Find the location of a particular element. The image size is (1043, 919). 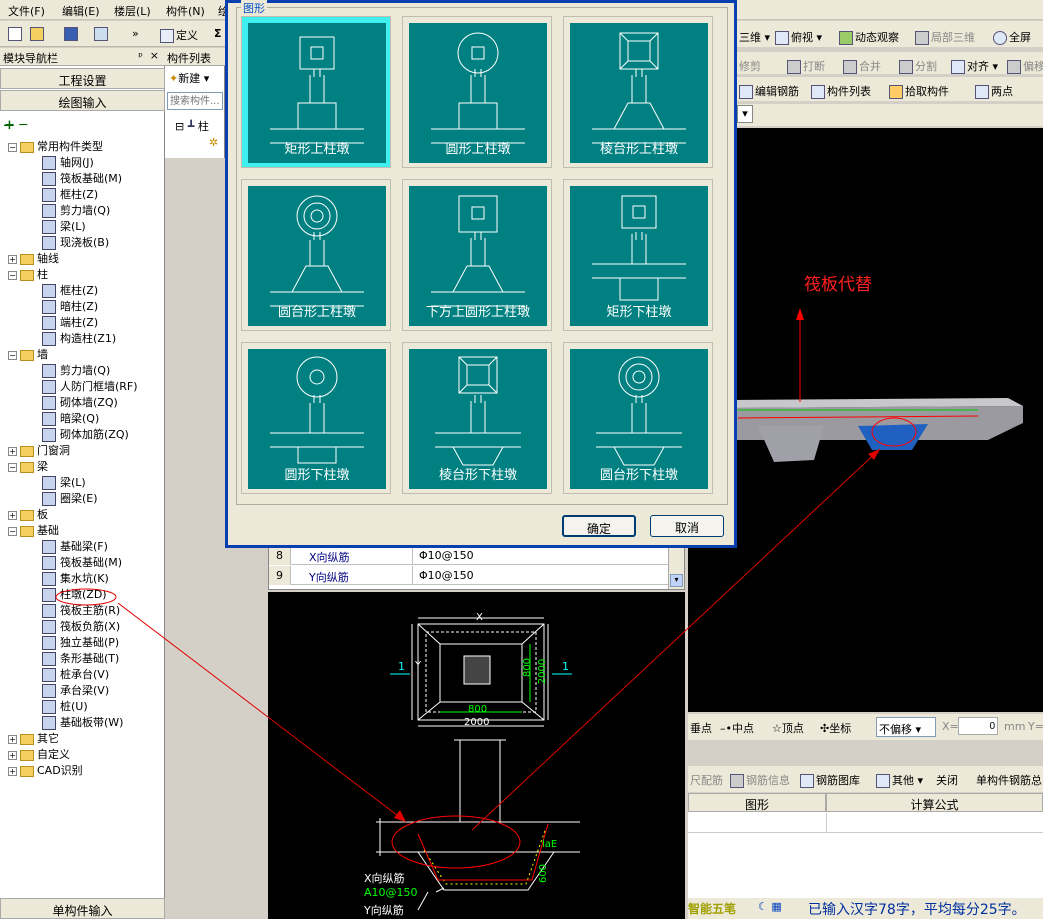

shape-option-frustum-top-pier: 棱台形上柱墩 is located at coordinates (638, 92).